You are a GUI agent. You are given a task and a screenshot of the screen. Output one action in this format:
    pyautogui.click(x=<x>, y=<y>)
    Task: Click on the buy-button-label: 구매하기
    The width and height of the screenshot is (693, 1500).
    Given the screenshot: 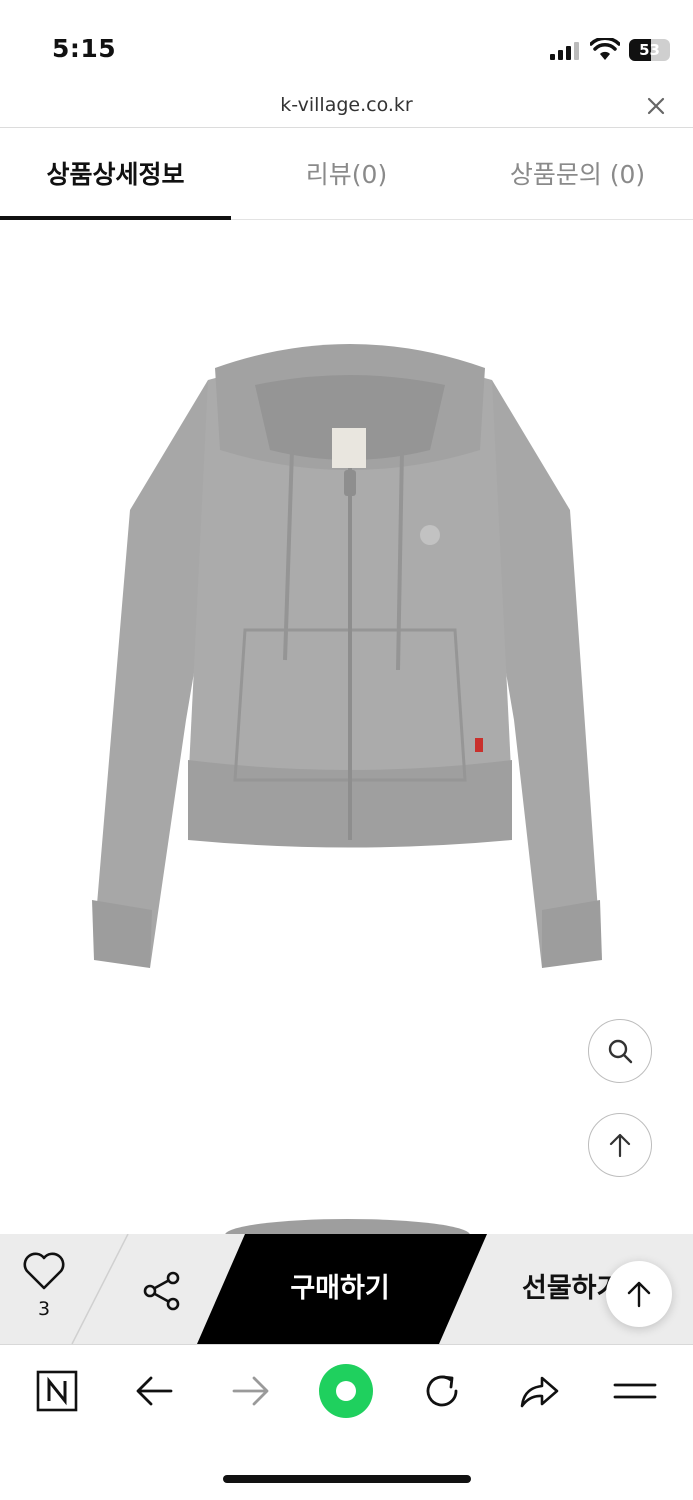 What is the action you would take?
    pyautogui.click(x=340, y=1289)
    